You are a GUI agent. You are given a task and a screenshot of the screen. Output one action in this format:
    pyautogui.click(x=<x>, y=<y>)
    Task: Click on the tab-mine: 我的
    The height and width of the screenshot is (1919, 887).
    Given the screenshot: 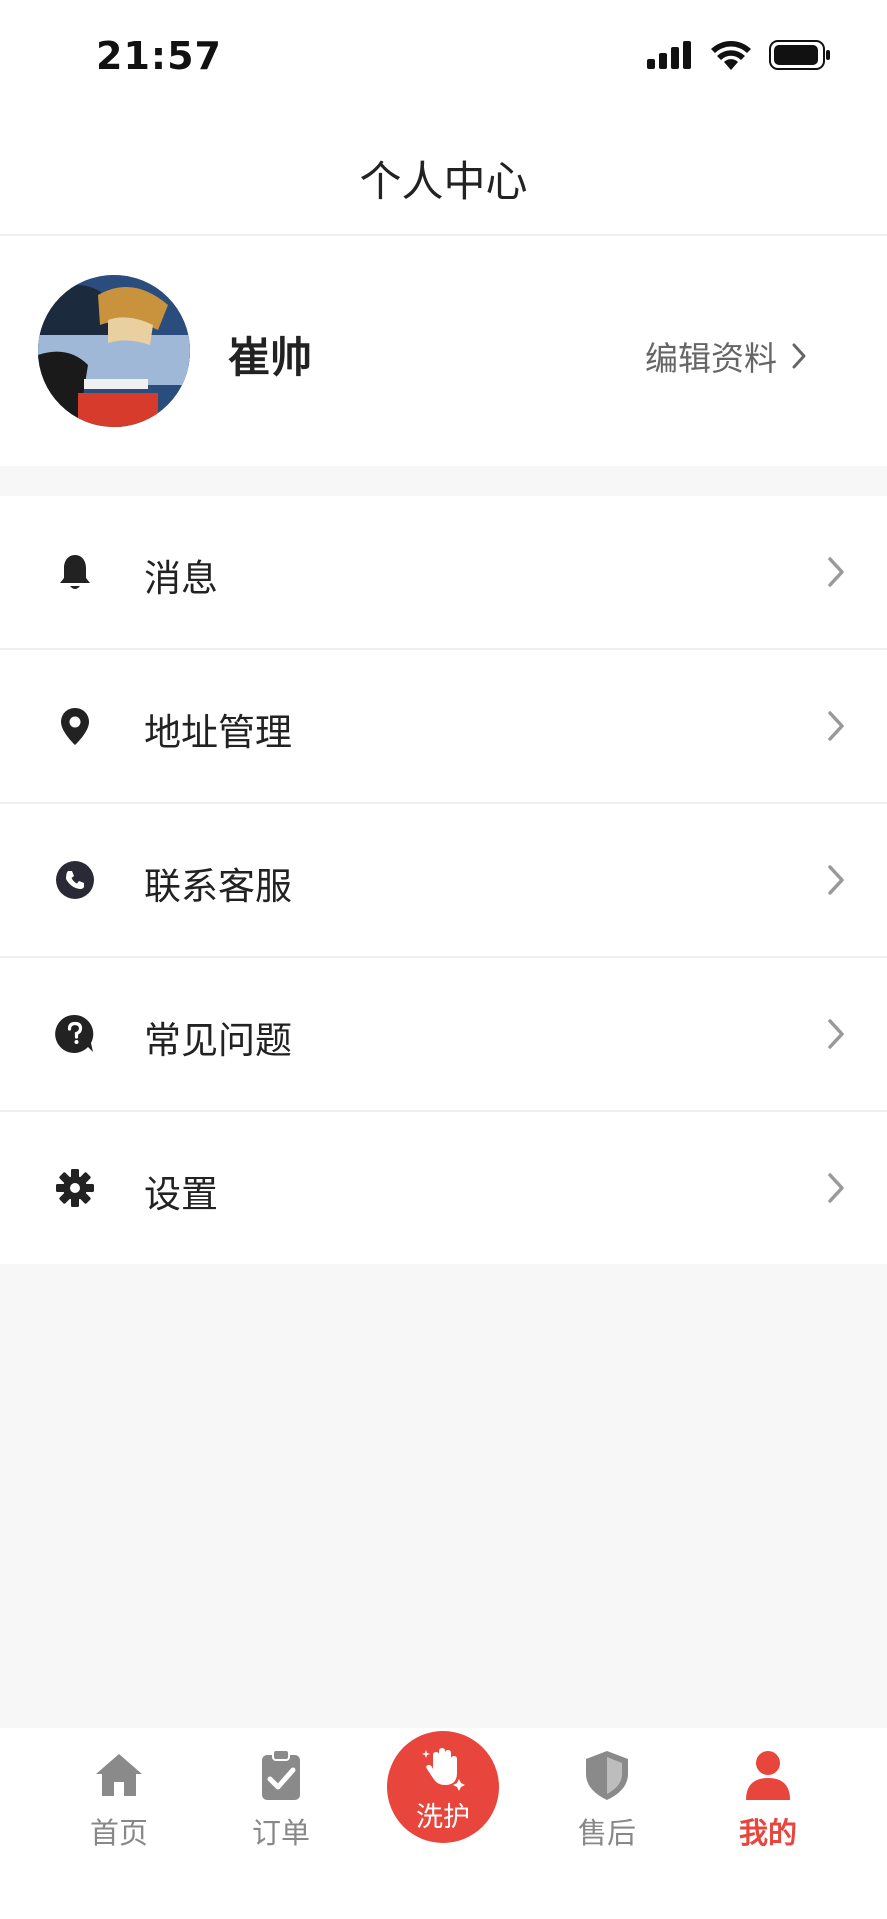 What is the action you would take?
    pyautogui.click(x=768, y=1800)
    